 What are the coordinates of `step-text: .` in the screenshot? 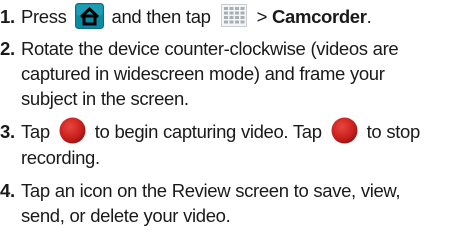 It's located at (369, 16).